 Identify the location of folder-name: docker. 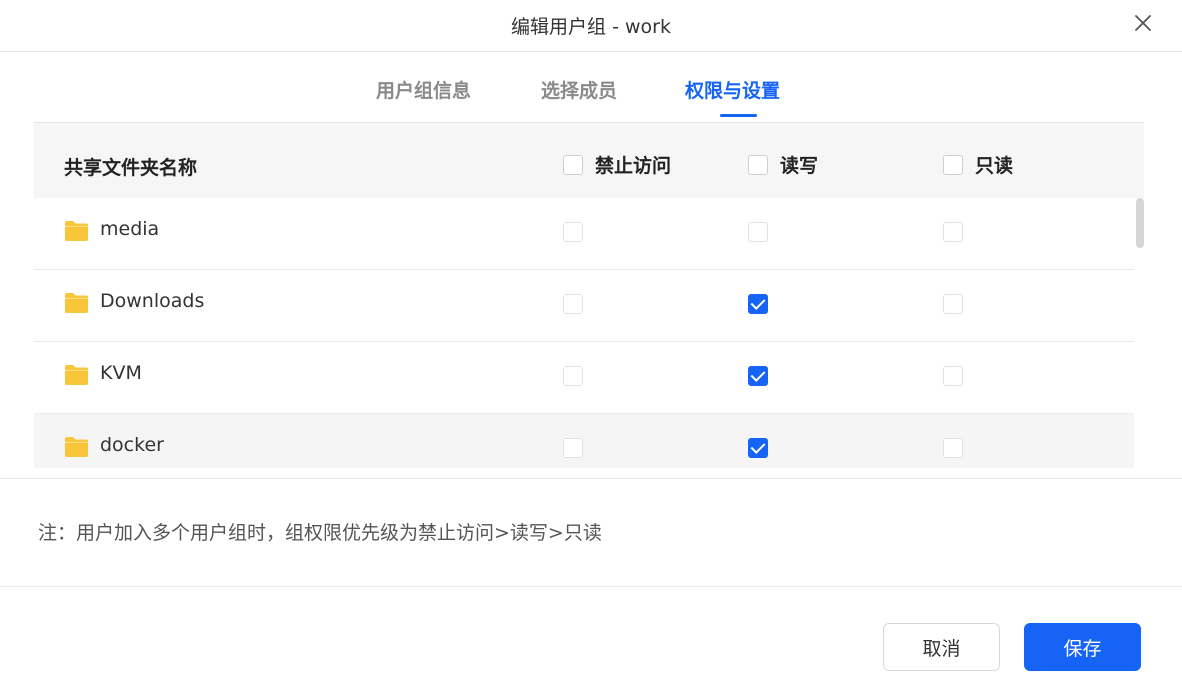
(132, 445).